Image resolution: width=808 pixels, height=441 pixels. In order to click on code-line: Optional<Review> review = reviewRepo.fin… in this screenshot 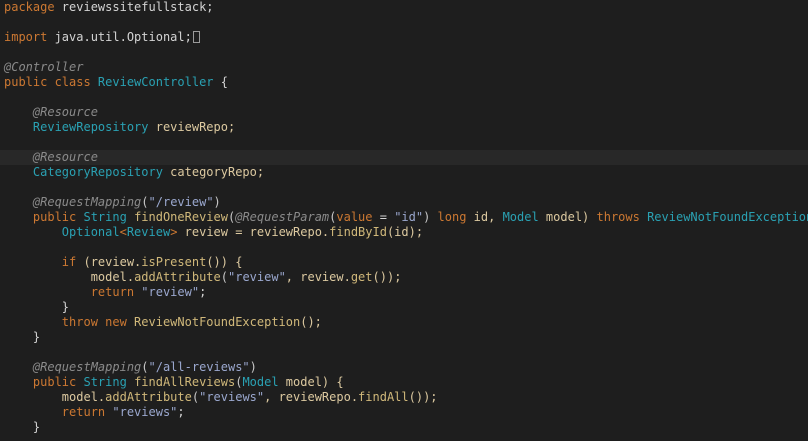, I will do `click(404, 232)`.